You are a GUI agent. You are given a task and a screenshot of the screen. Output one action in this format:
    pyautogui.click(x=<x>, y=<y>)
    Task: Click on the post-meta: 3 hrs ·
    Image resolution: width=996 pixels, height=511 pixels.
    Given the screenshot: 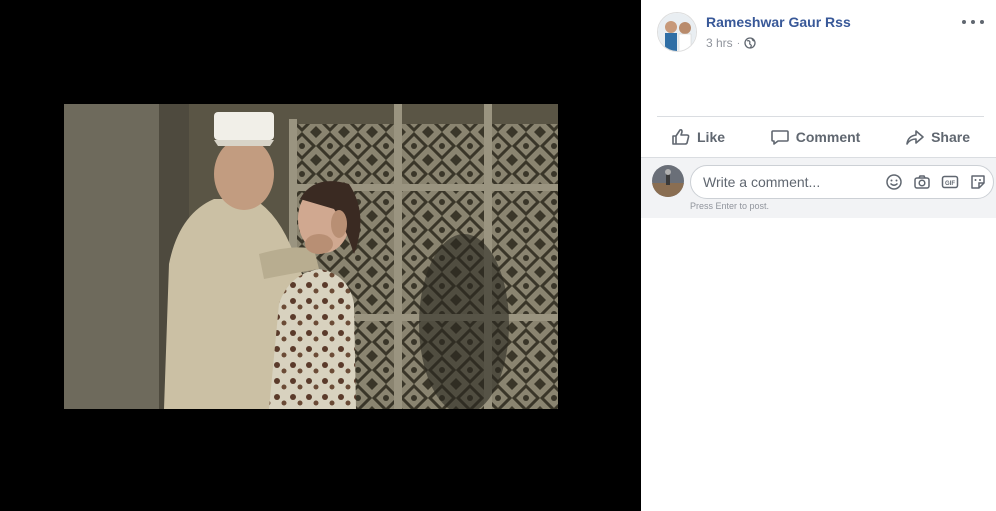 What is the action you would take?
    pyautogui.click(x=731, y=43)
    